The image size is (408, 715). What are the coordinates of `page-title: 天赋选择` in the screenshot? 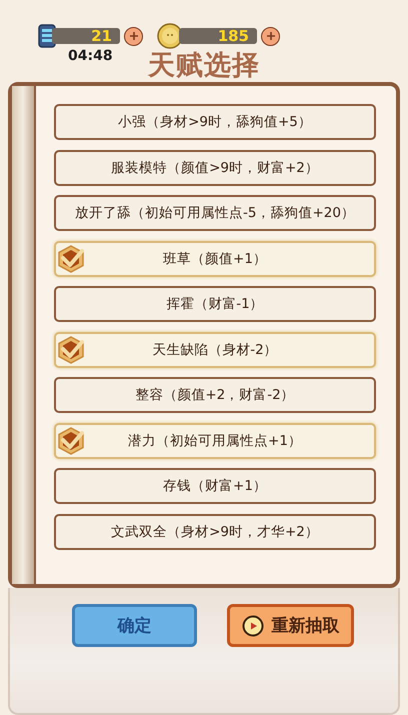 It's located at (204, 65).